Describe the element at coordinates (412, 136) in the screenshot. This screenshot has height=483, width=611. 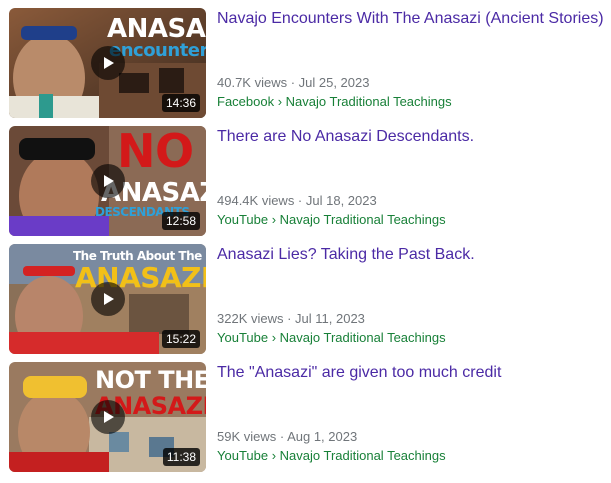
I see `video-title-link: There are No Anasazi Descendants.` at that location.